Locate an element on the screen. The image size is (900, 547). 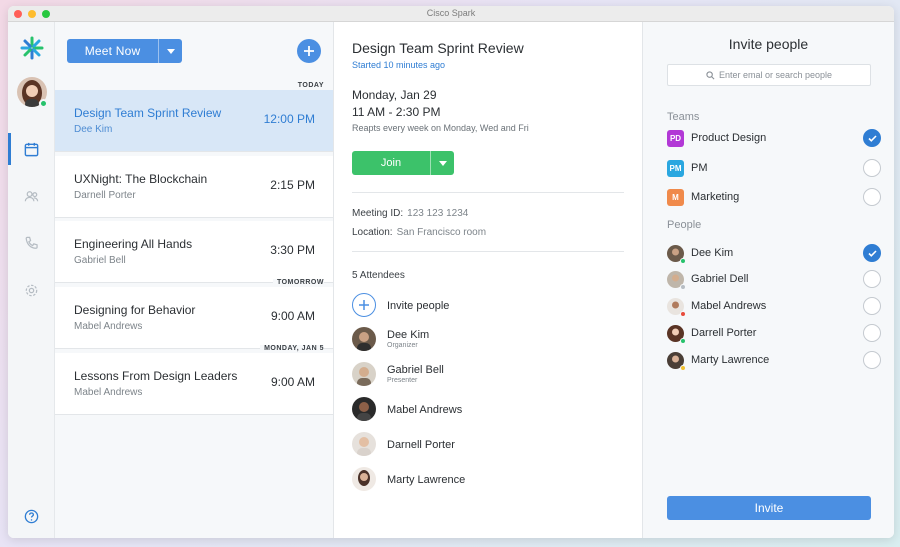
meeting-host: Dee Kim is located at coordinates (93, 129).